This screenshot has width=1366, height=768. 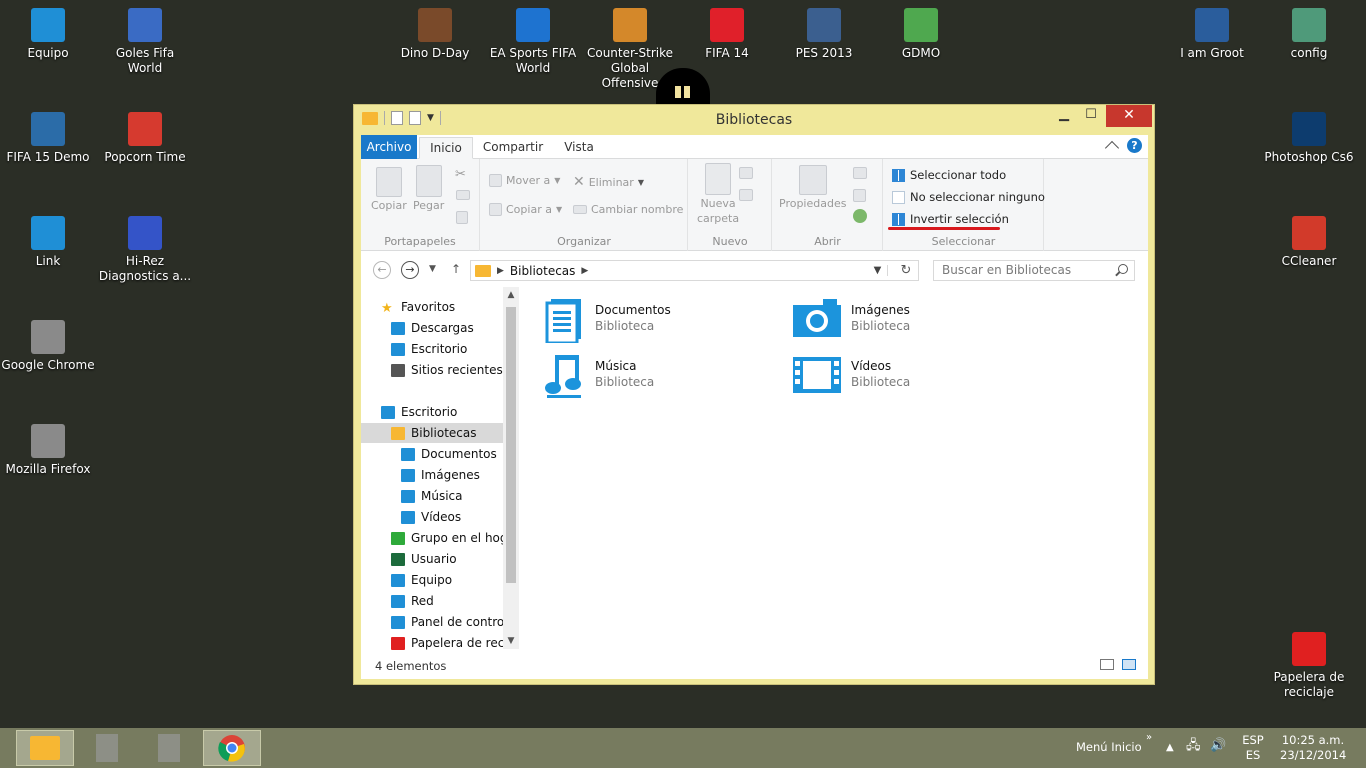 What do you see at coordinates (410, 270) in the screenshot?
I see `forward-button: →` at bounding box center [410, 270].